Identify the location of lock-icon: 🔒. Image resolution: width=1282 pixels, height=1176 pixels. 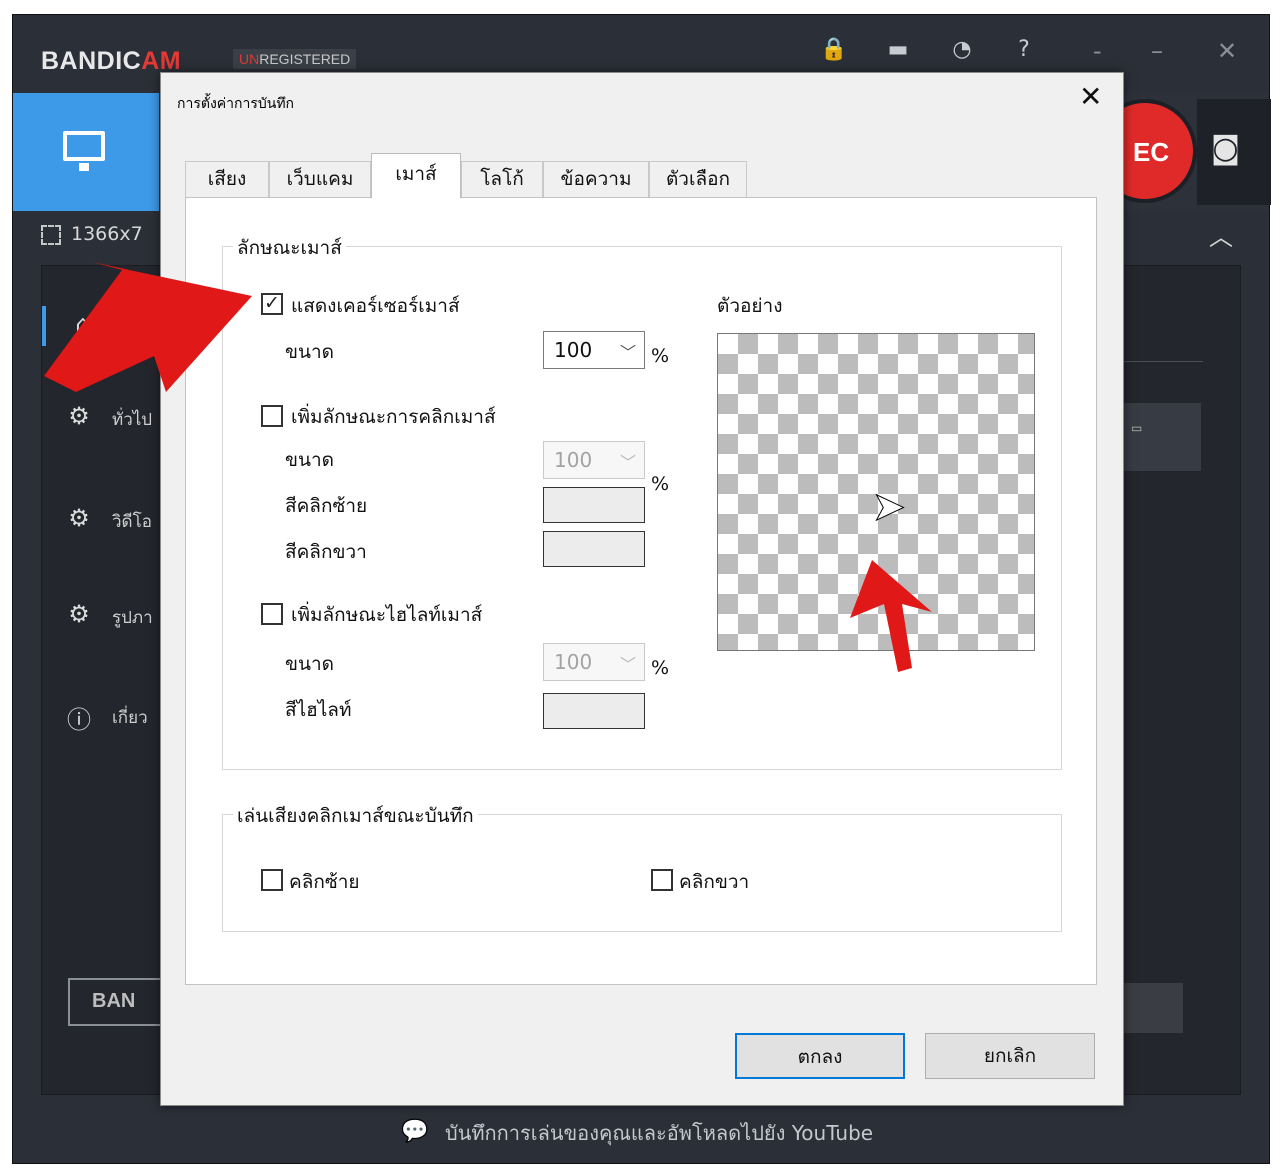
(834, 49).